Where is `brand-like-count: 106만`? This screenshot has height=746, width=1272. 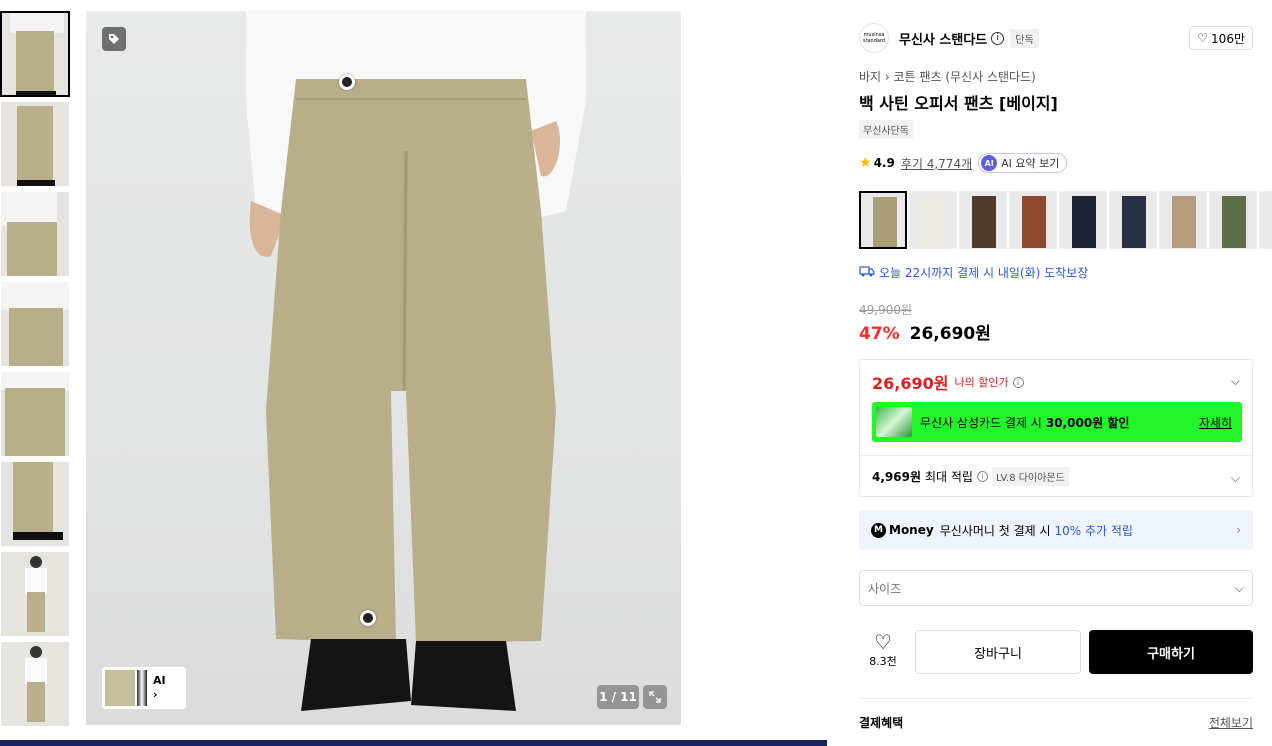 brand-like-count: 106만 is located at coordinates (1228, 38).